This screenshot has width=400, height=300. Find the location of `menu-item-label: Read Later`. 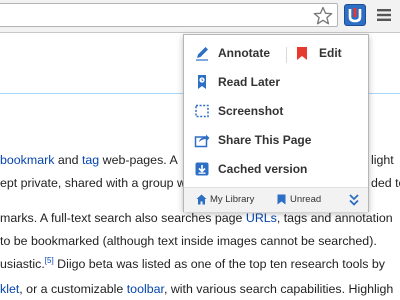

menu-item-label: Read Later is located at coordinates (249, 82).